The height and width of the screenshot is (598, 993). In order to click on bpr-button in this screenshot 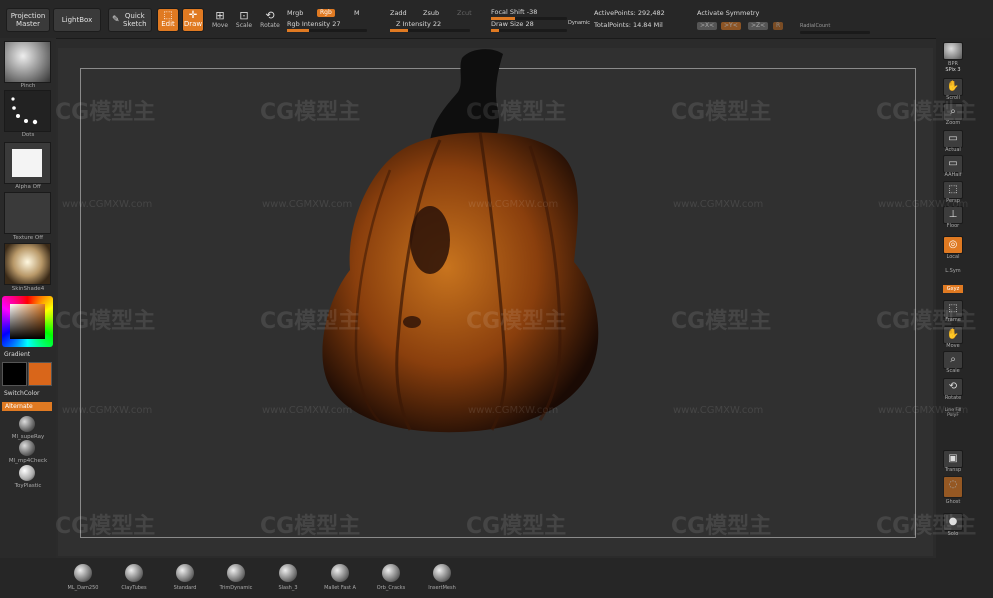, I will do `click(953, 51)`.